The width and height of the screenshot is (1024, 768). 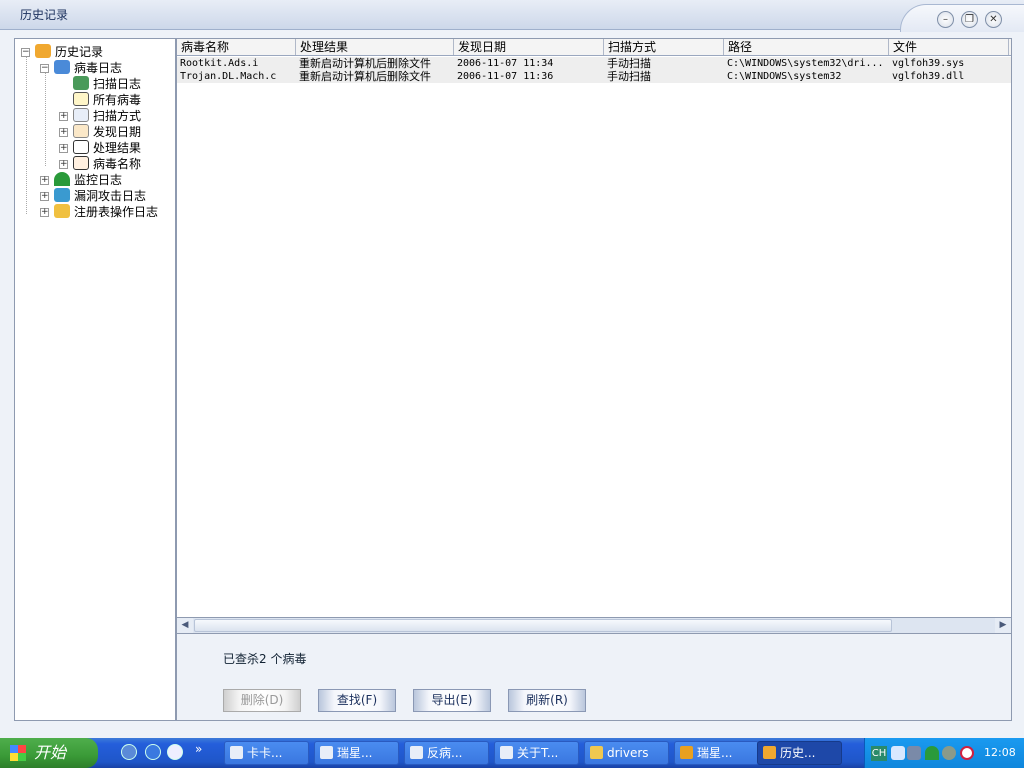 I want to click on delete-button: 删除(D), so click(x=262, y=700).